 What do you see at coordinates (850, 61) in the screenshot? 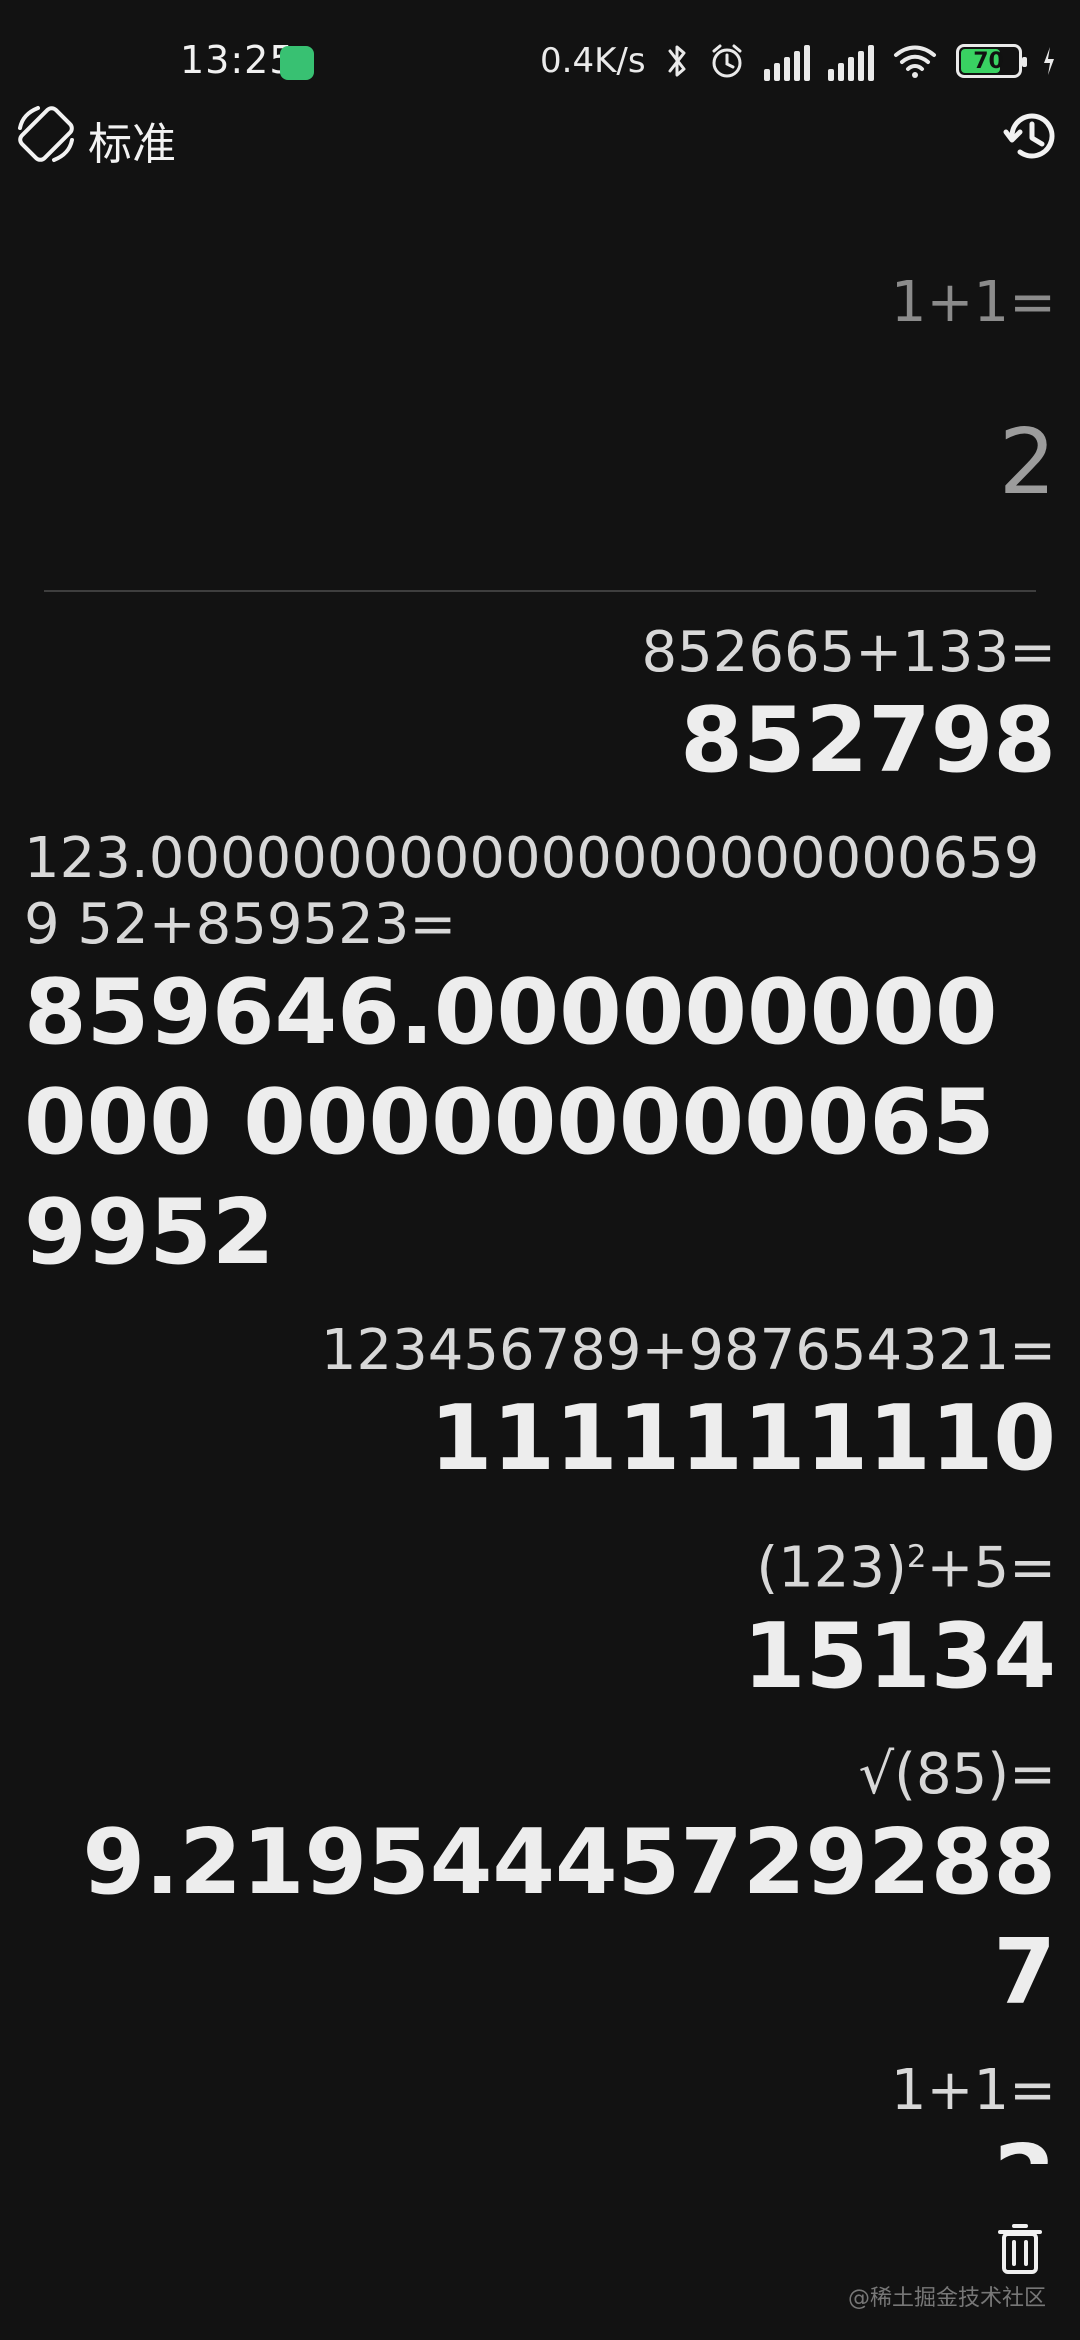
I see `signal-hd-2-icon` at bounding box center [850, 61].